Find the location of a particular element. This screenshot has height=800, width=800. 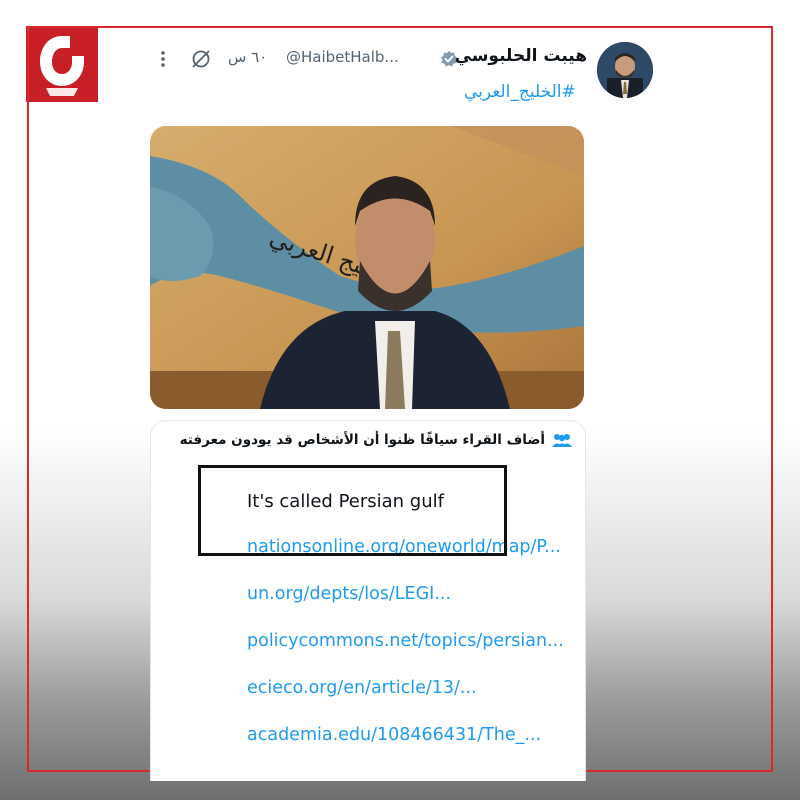

display-name: هيبت الحلبوسي is located at coordinates (521, 56).